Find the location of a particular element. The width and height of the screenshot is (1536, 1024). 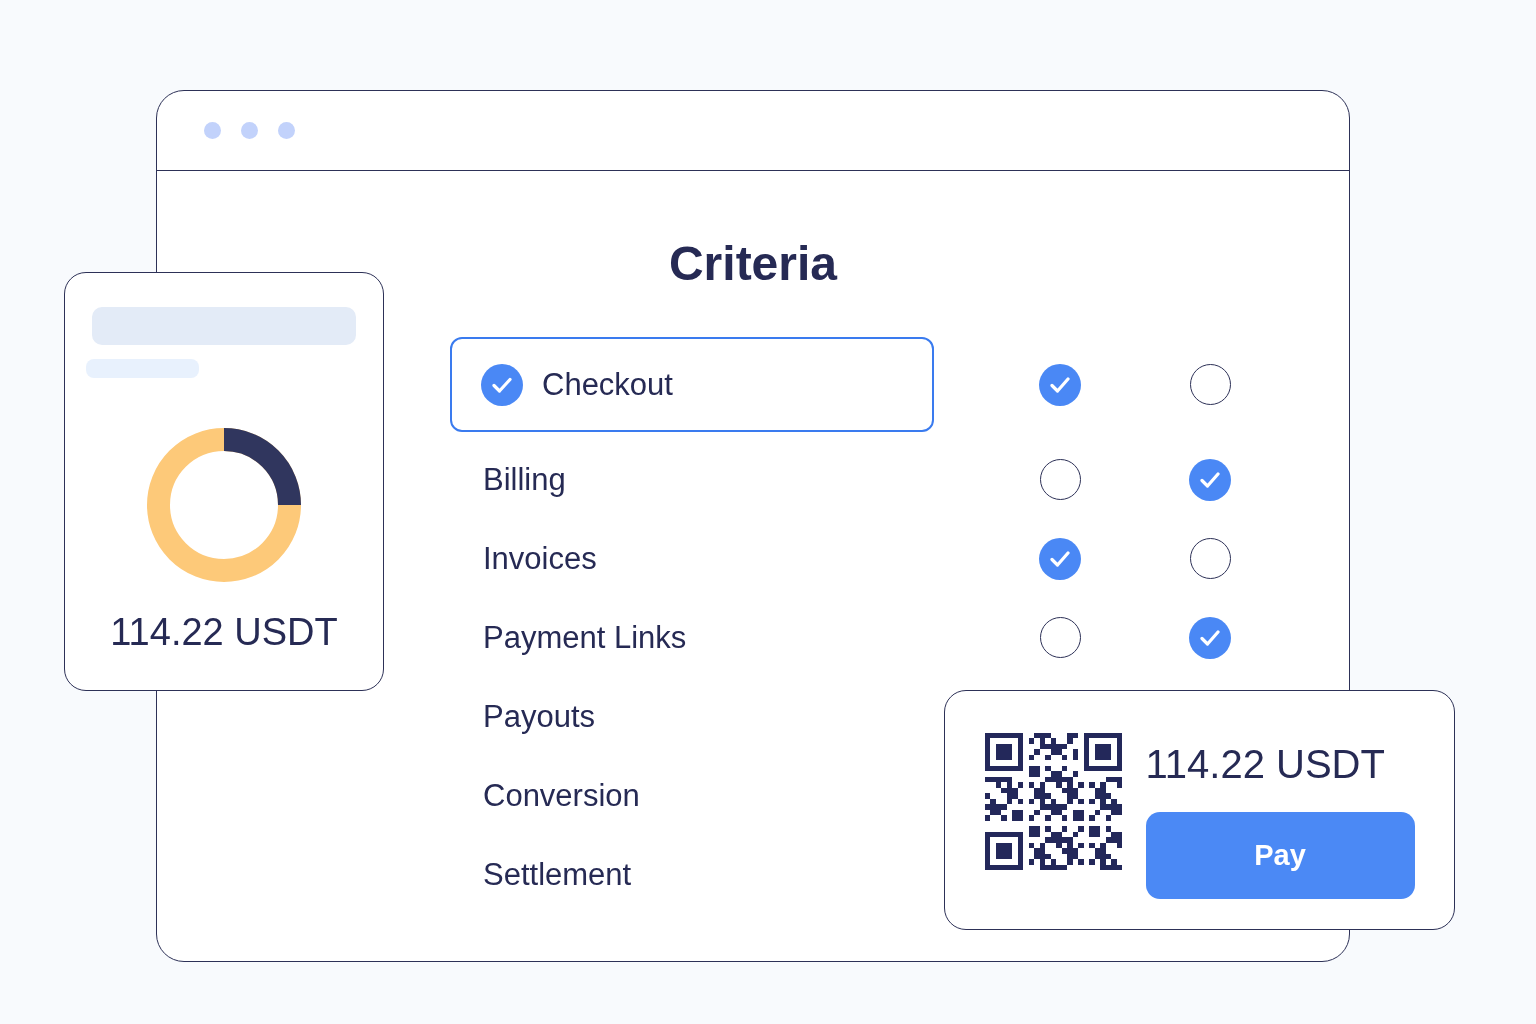

criteria-item: Settlement is located at coordinates (557, 874).